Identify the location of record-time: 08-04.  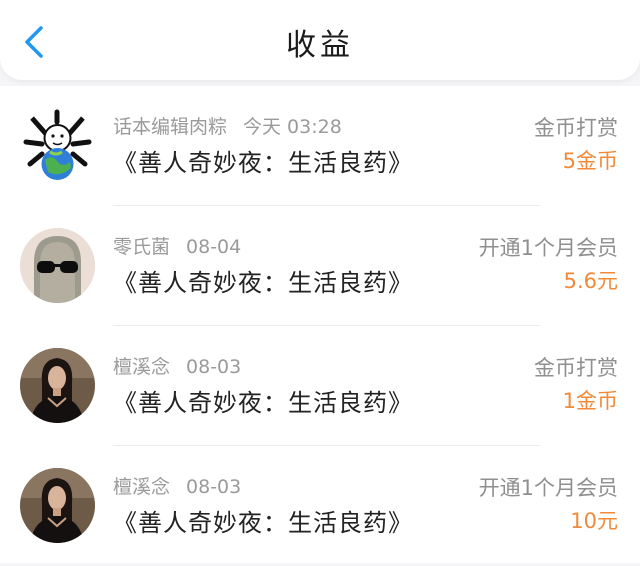
(214, 247).